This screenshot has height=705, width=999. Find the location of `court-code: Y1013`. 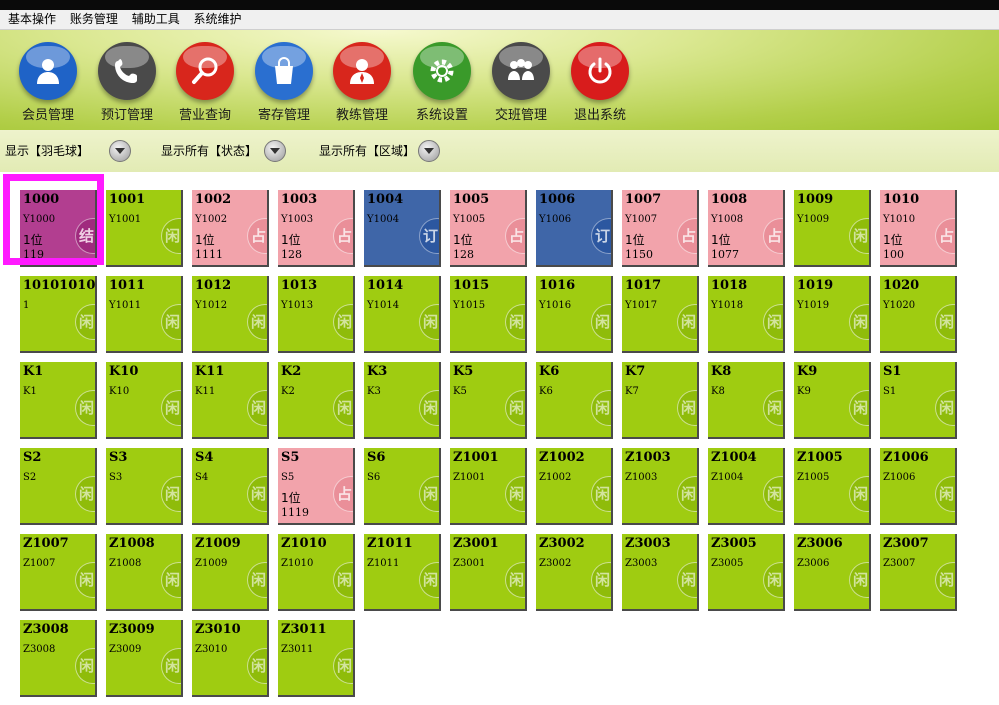

court-code: Y1013 is located at coordinates (297, 305).